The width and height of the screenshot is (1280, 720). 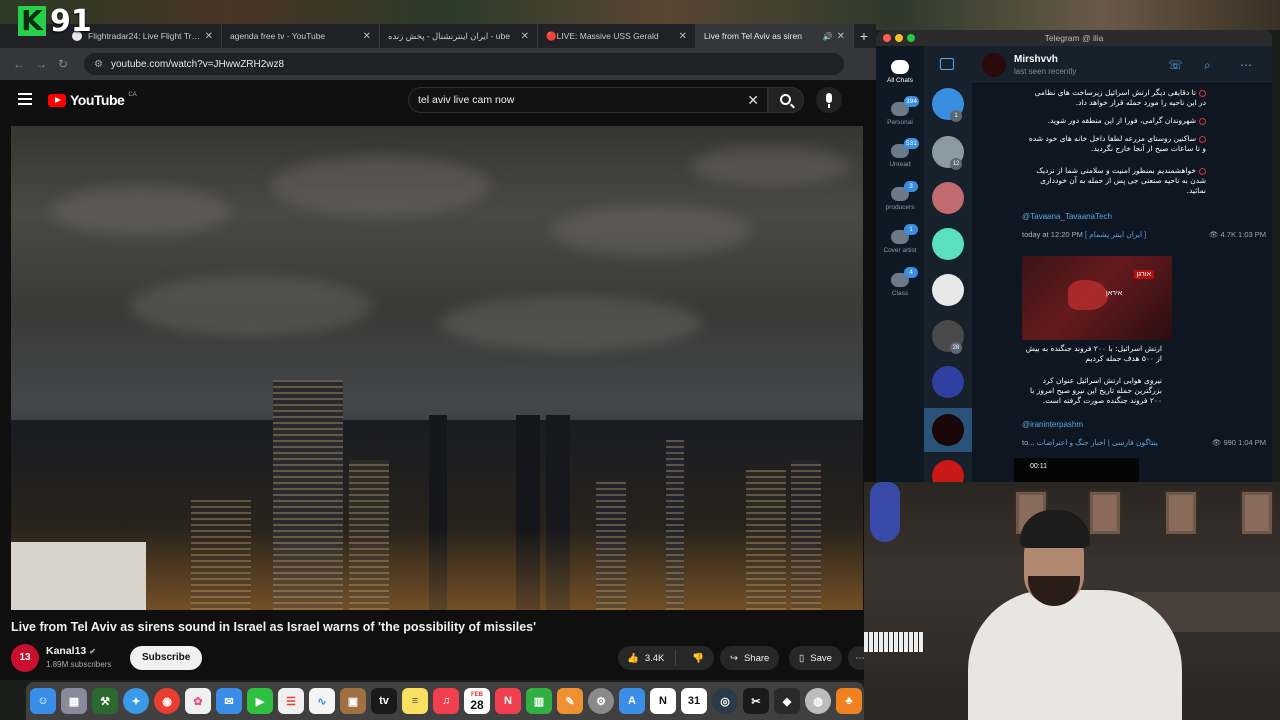 I want to click on region-code: CA, so click(x=132, y=95).